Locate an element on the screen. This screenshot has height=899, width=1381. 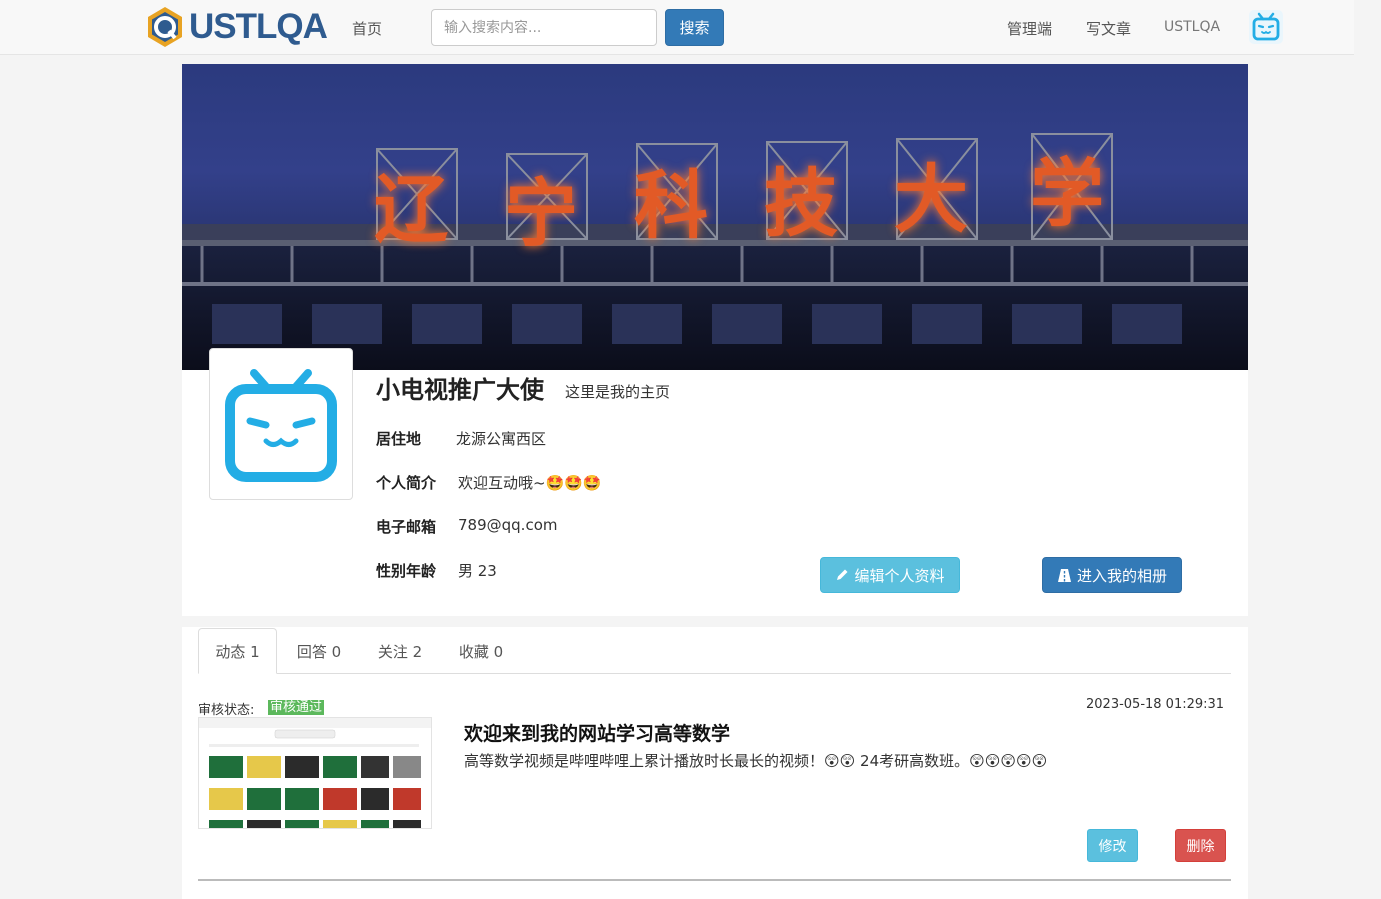
banner-char-1: 辽 is located at coordinates (411, 210).